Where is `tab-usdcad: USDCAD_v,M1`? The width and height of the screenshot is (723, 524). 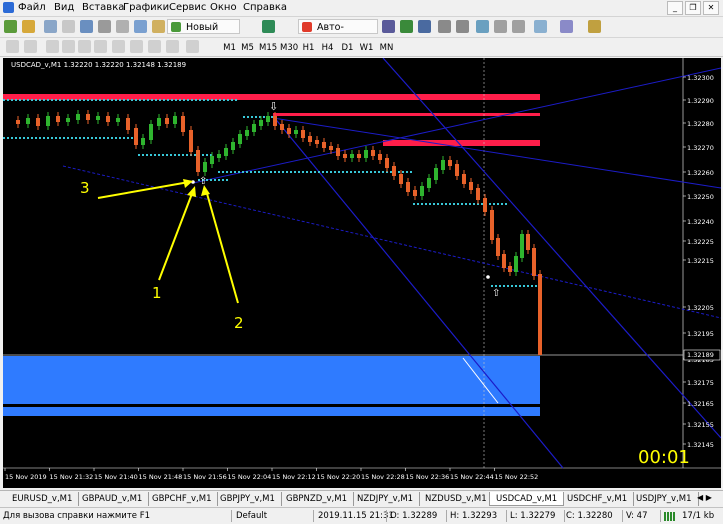
tab-usdcad: USDCAD_v,M1 is located at coordinates (527, 499).